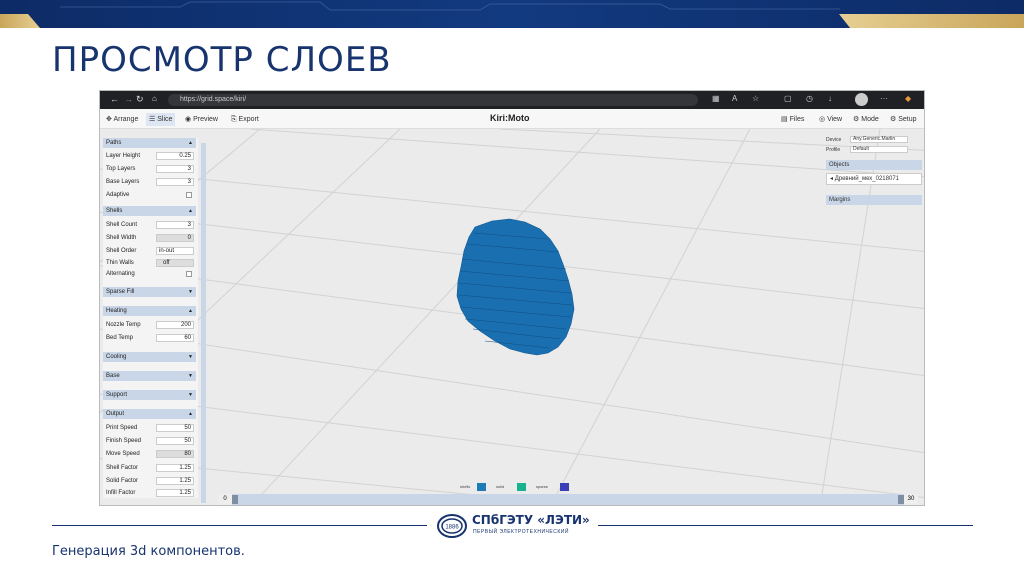  I want to click on section-paths-label: Paths, so click(114, 143).